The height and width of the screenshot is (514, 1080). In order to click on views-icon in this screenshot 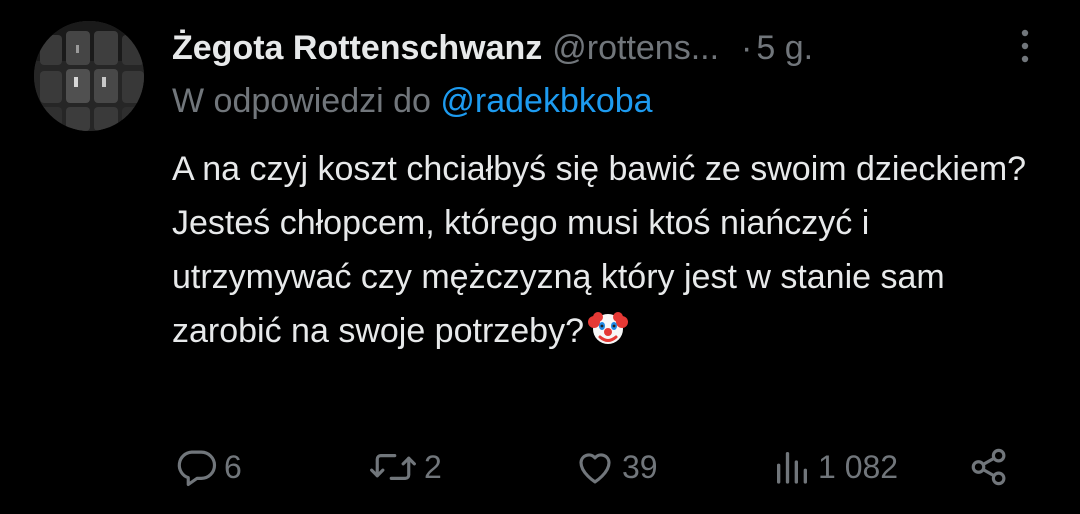, I will do `click(792, 468)`.